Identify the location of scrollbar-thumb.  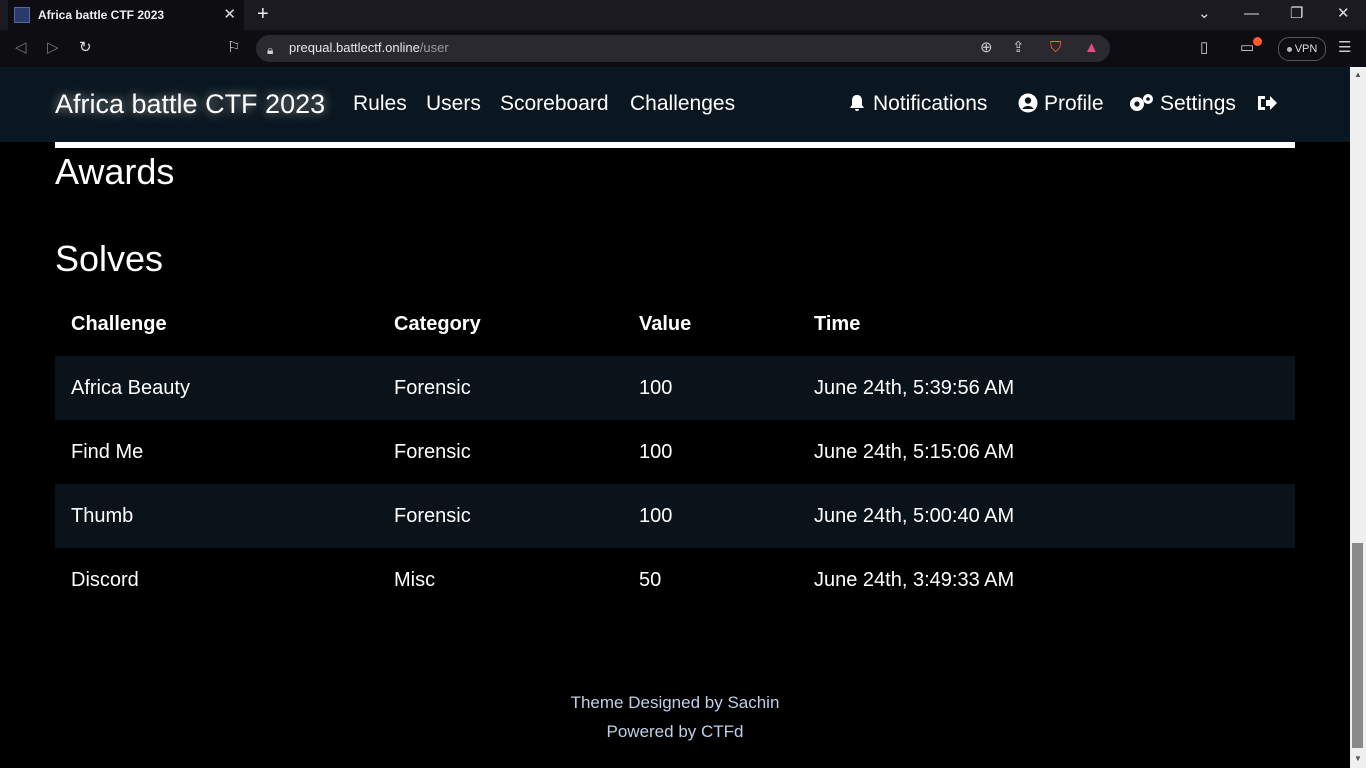
(1357, 645).